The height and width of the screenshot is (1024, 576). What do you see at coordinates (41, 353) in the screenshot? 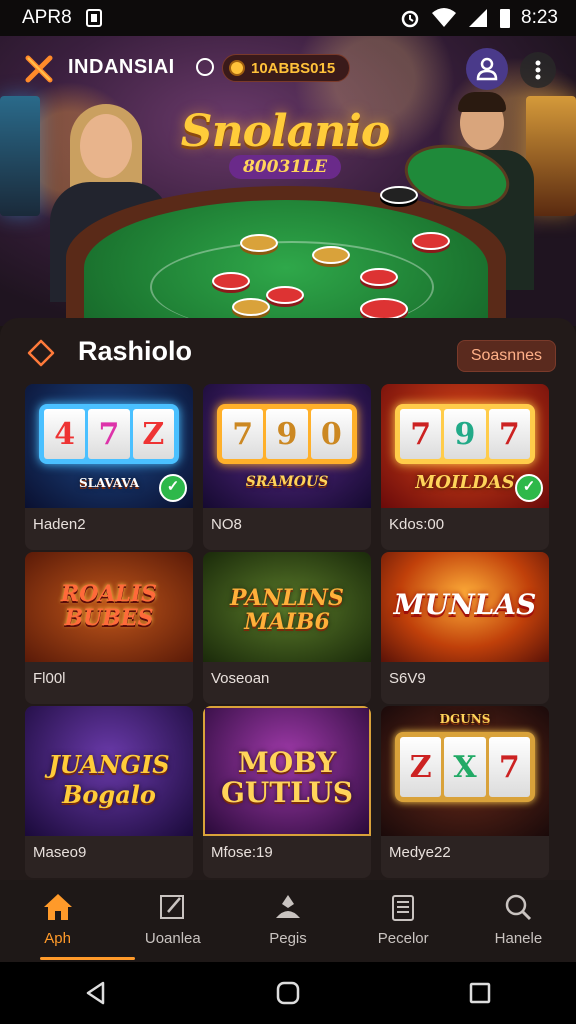
I see `diamond-icon` at bounding box center [41, 353].